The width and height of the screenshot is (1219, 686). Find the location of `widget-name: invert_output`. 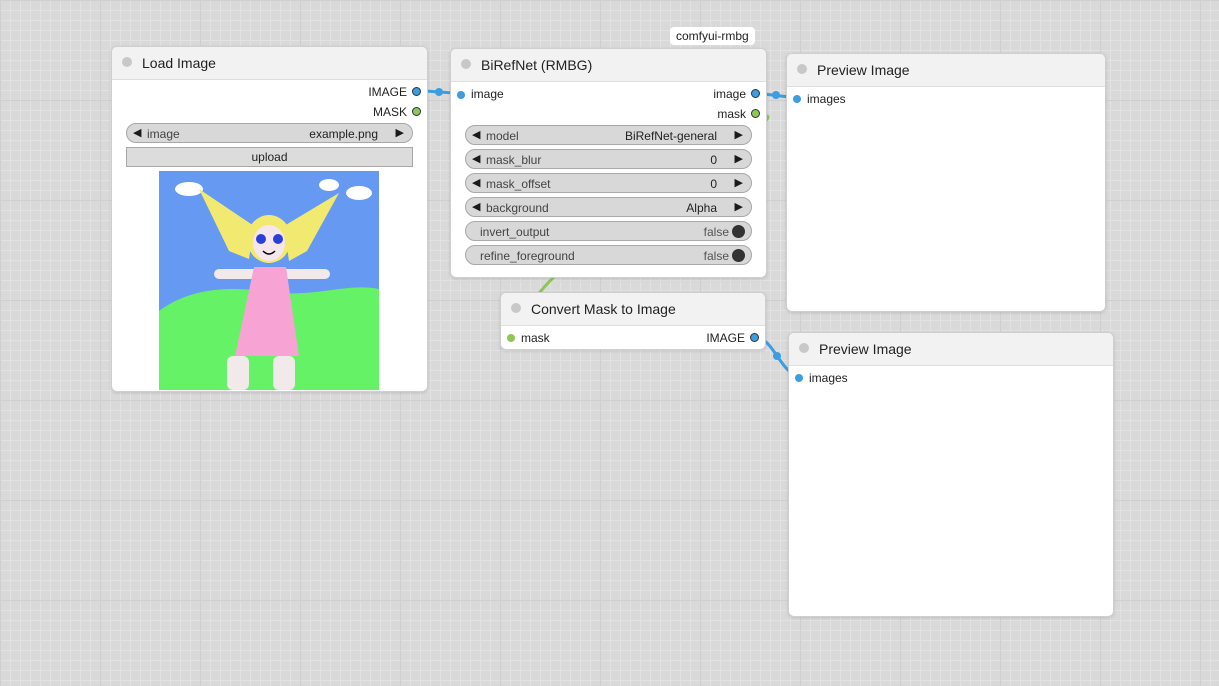

widget-name: invert_output is located at coordinates (515, 232).